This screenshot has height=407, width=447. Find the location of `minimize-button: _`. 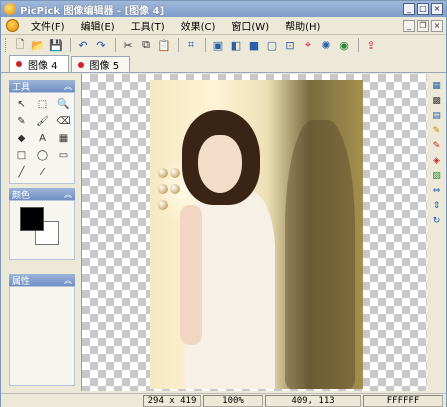

minimize-button: _ is located at coordinates (409, 9).